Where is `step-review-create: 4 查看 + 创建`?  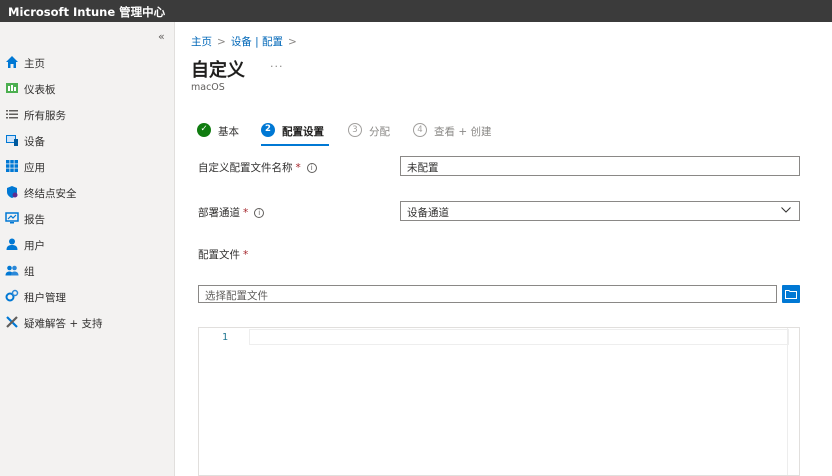
step-review-create: 4 查看 + 创建 is located at coordinates (453, 134).